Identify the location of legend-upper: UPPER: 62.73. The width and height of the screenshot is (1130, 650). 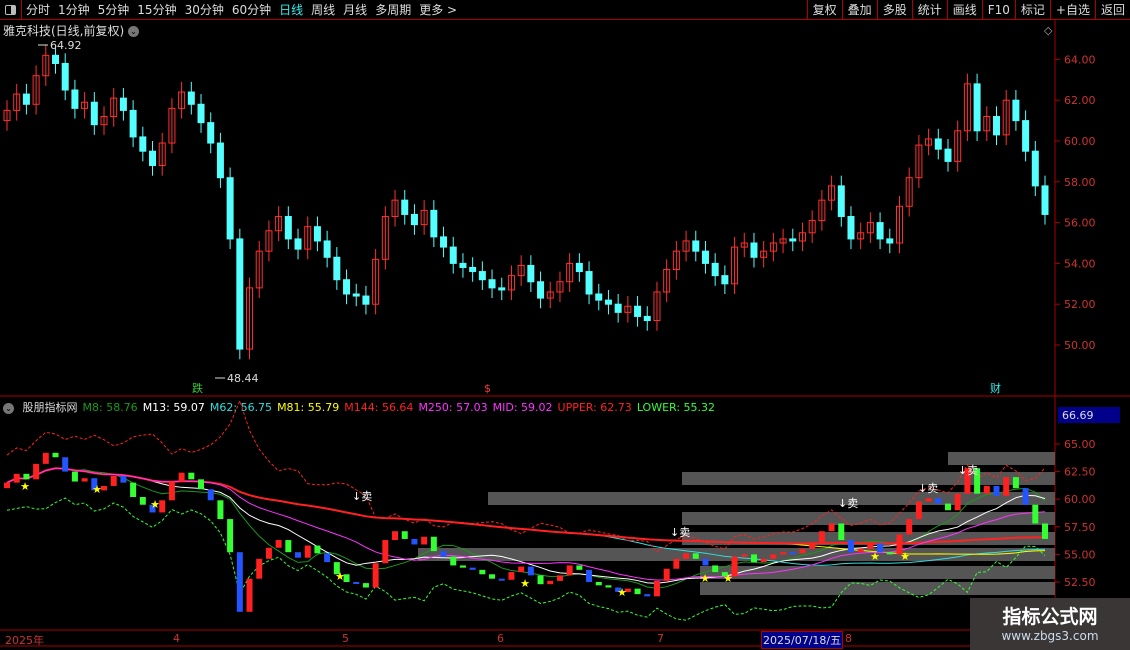
(594, 407).